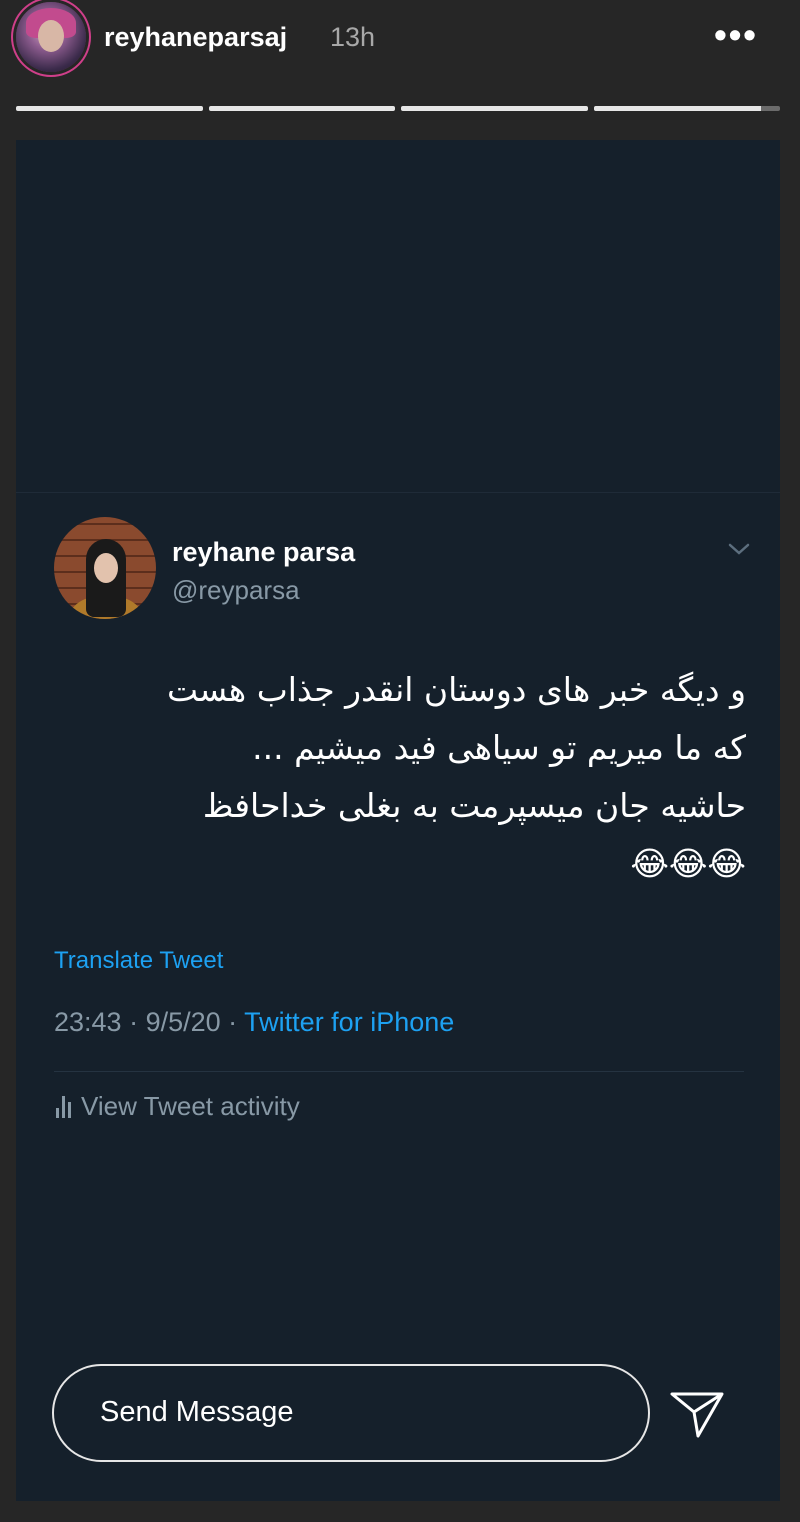  Describe the element at coordinates (63, 1106) in the screenshot. I see `analytics-icon` at that location.